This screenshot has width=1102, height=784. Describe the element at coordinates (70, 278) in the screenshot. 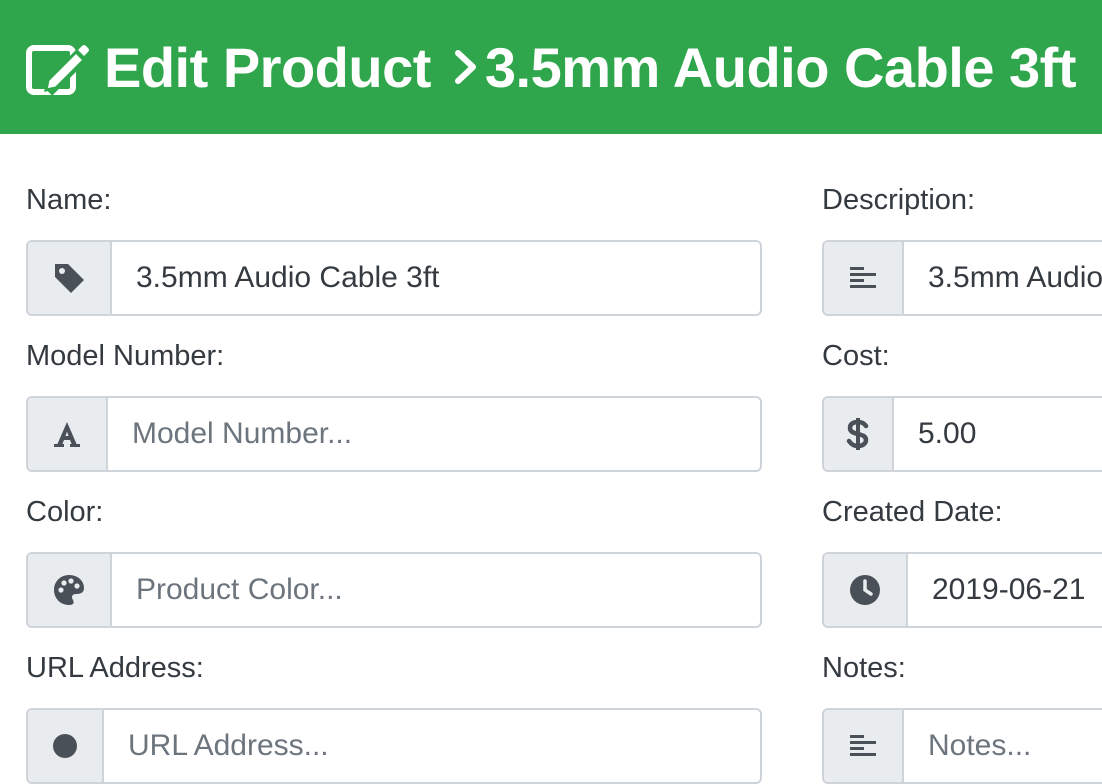

I see `tag-icon` at that location.